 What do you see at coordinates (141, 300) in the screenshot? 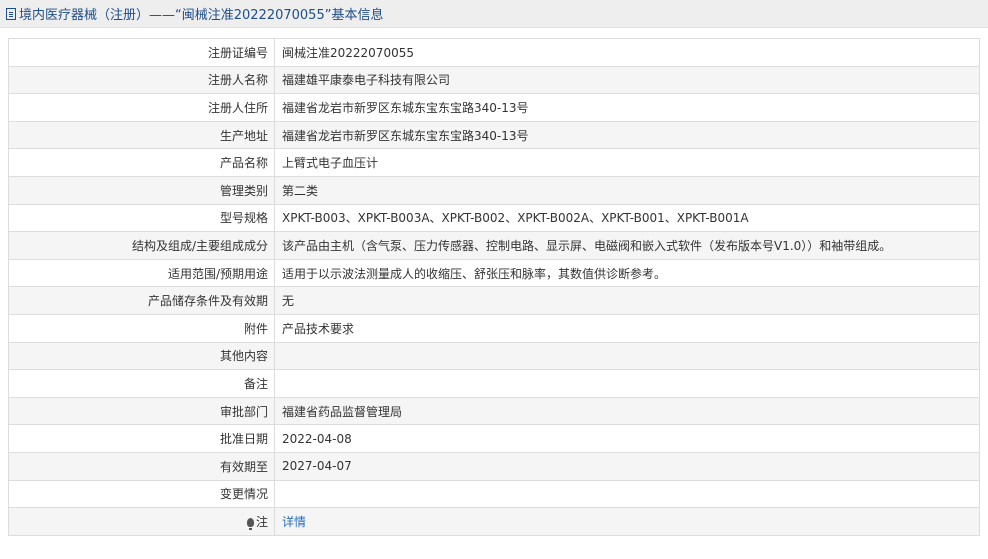
I see `row-label: 产品储存条件及有效期` at bounding box center [141, 300].